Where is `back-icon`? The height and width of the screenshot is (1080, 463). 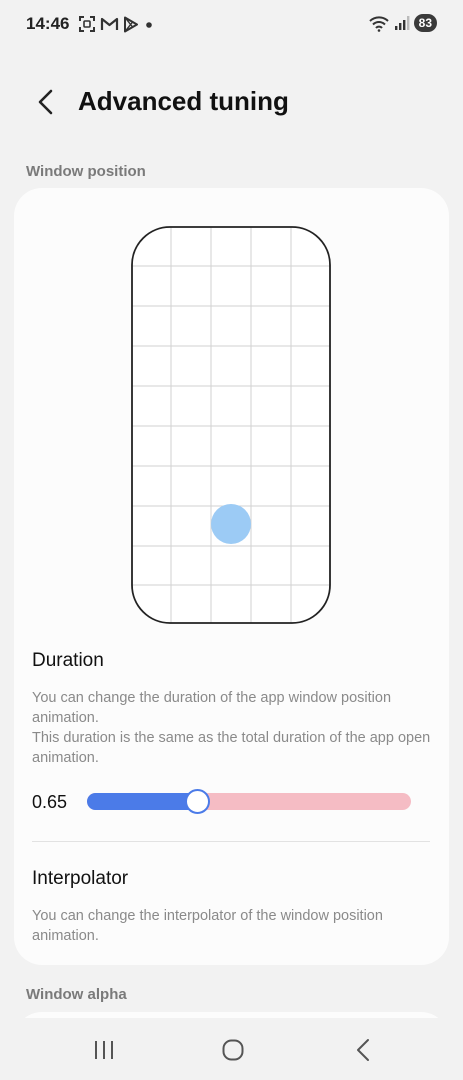 back-icon is located at coordinates (363, 1050).